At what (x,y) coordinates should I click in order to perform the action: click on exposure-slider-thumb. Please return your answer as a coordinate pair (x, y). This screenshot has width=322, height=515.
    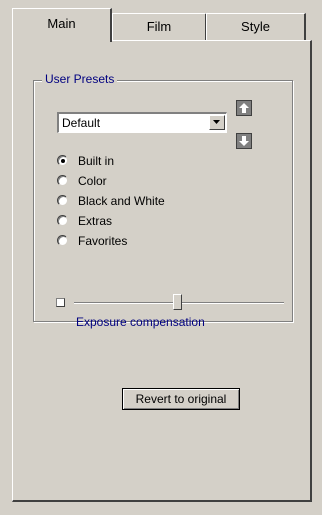
    Looking at the image, I should click on (177, 302).